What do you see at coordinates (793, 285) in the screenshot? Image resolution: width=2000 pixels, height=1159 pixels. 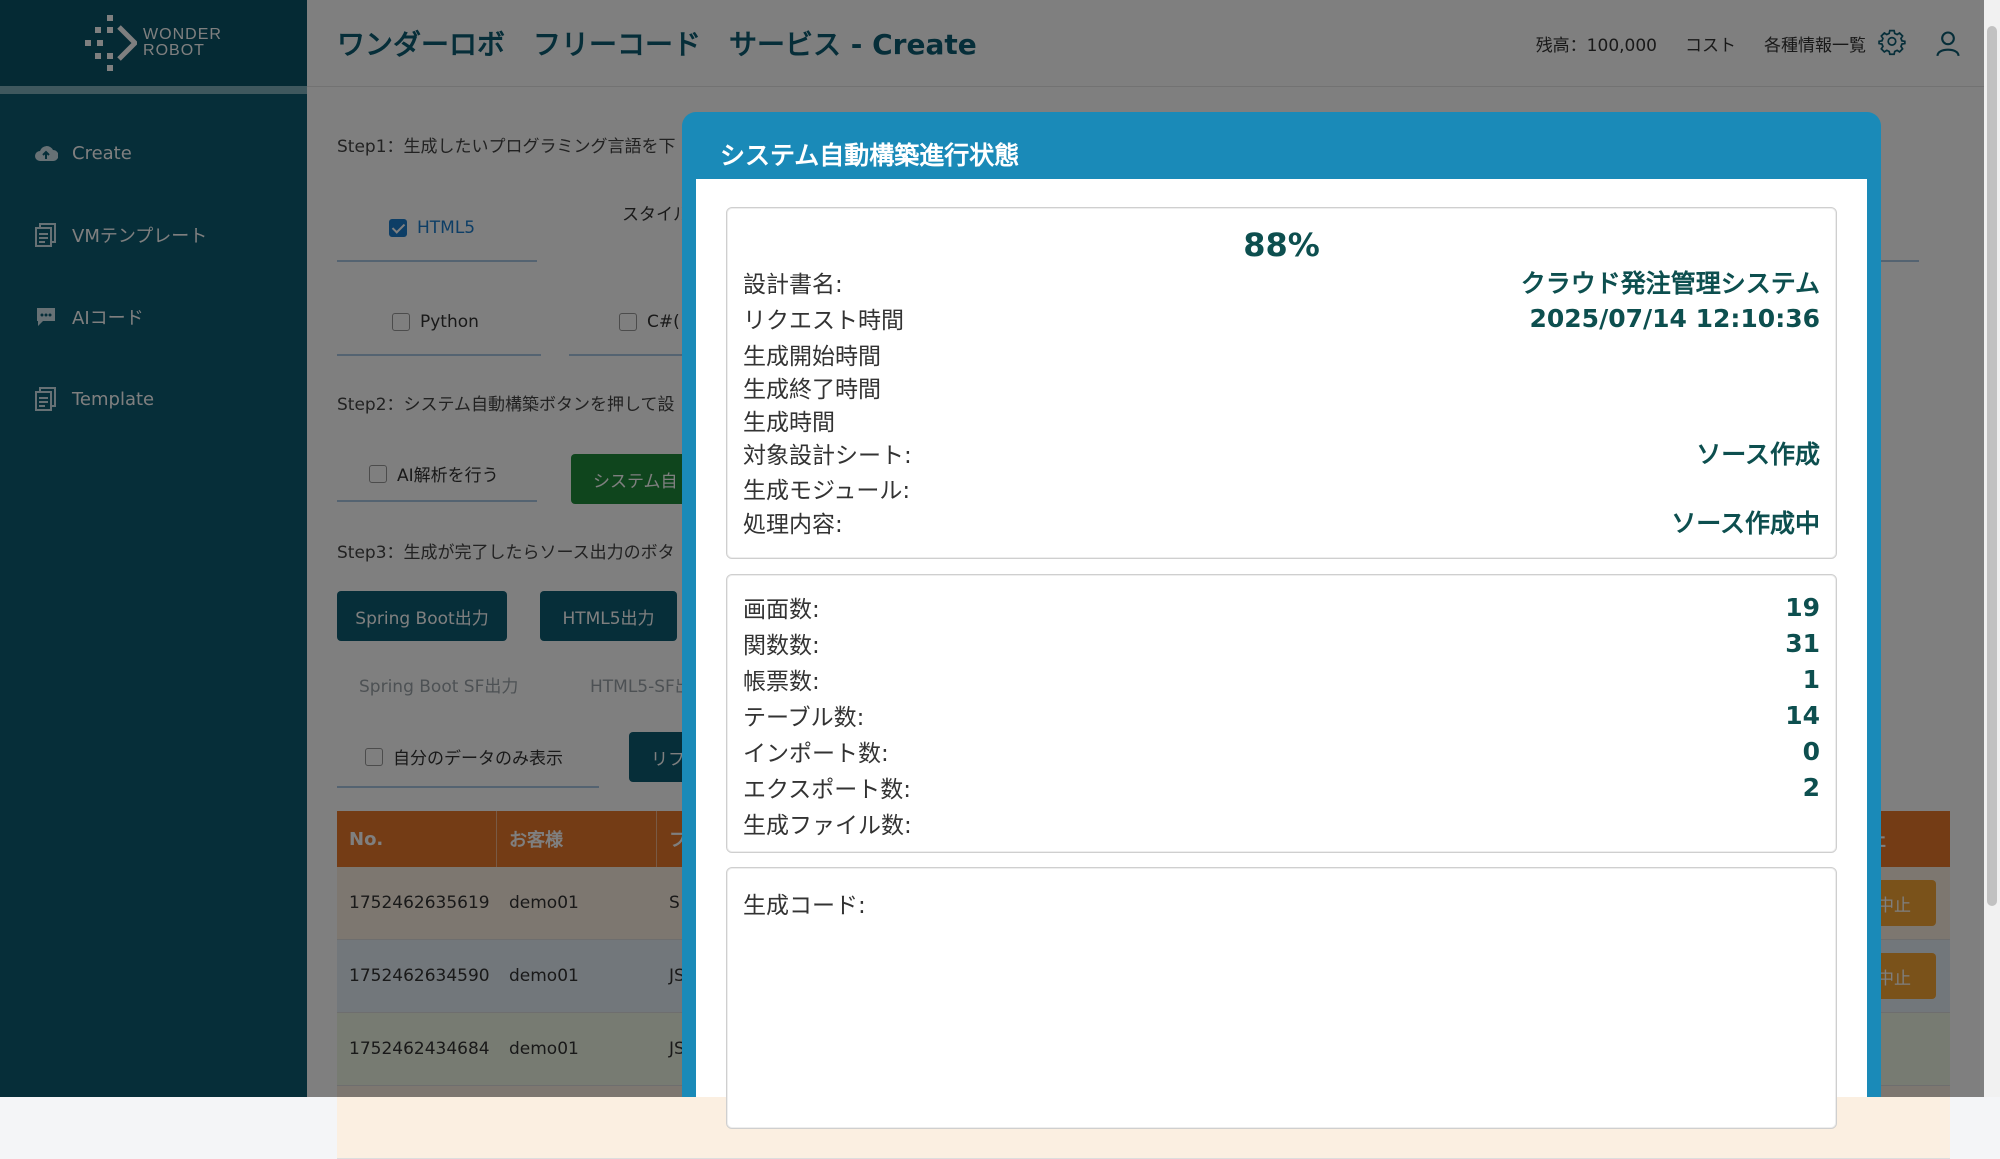 I see `info-label: 設計書名:` at bounding box center [793, 285].